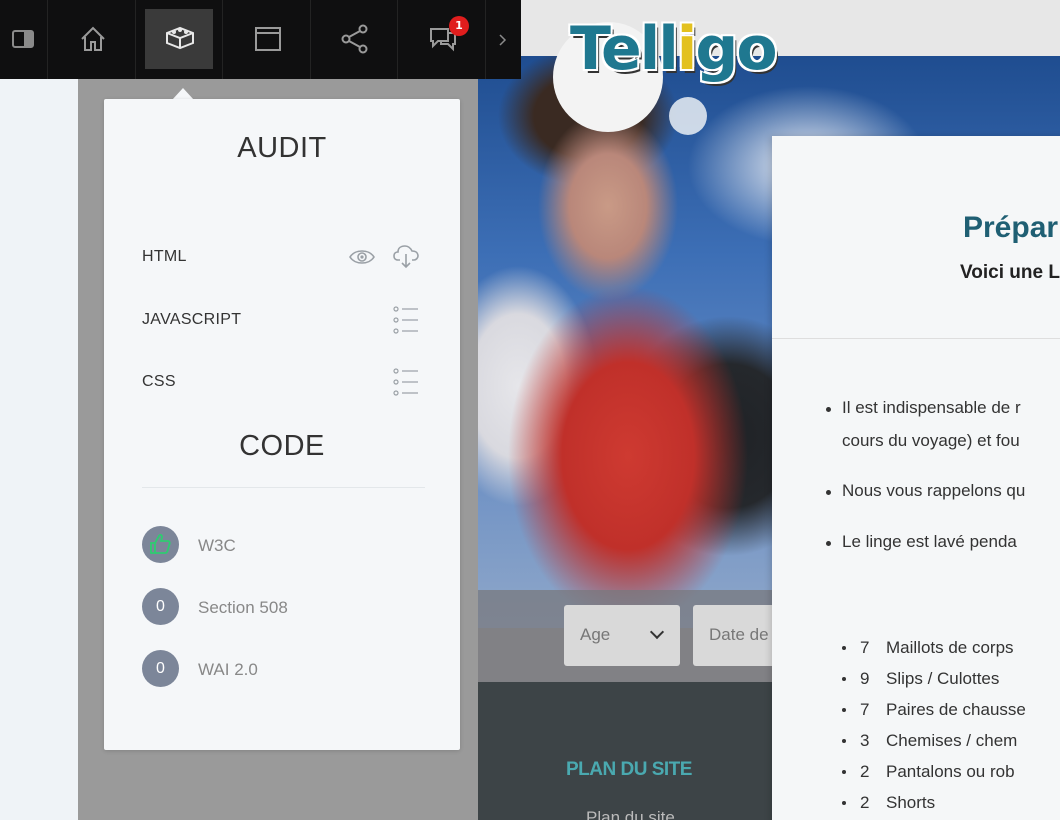 The width and height of the screenshot is (1060, 820). I want to click on list-item-qty: 9, so click(865, 678).